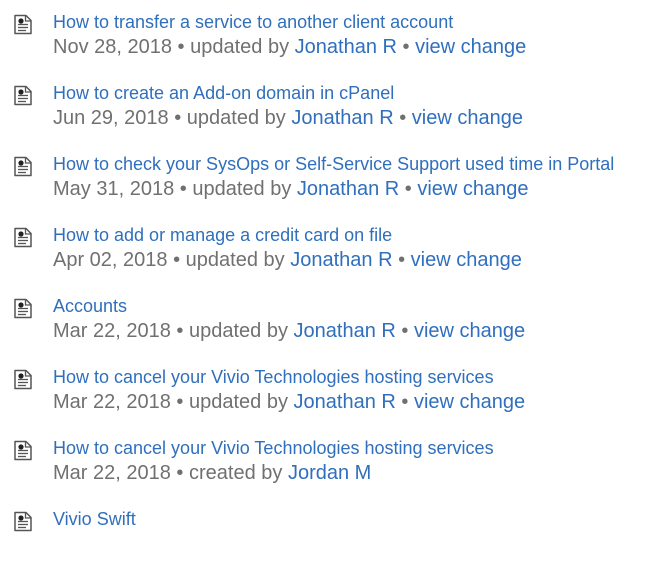 The image size is (654, 568). Describe the element at coordinates (236, 473) in the screenshot. I see `activity-action: created by` at that location.